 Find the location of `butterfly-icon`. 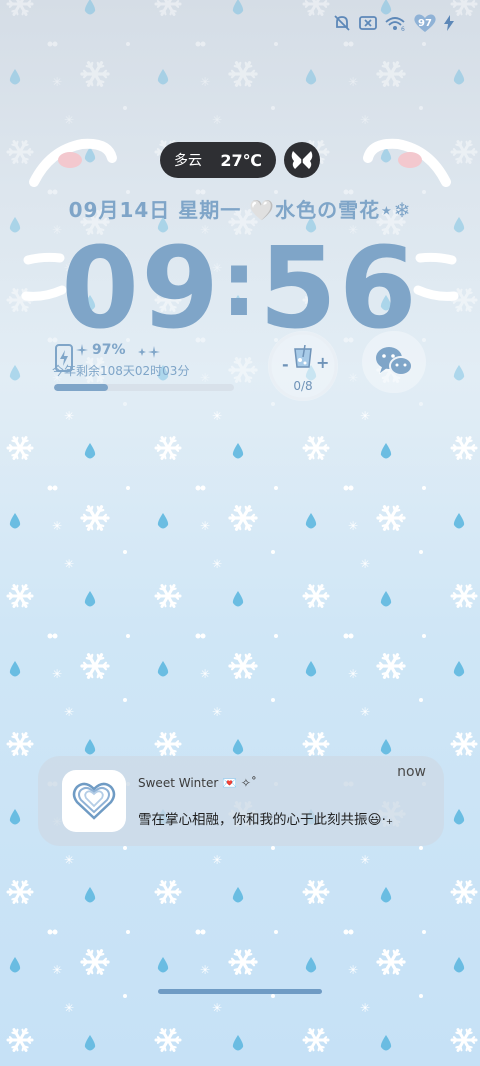

butterfly-icon is located at coordinates (302, 160).